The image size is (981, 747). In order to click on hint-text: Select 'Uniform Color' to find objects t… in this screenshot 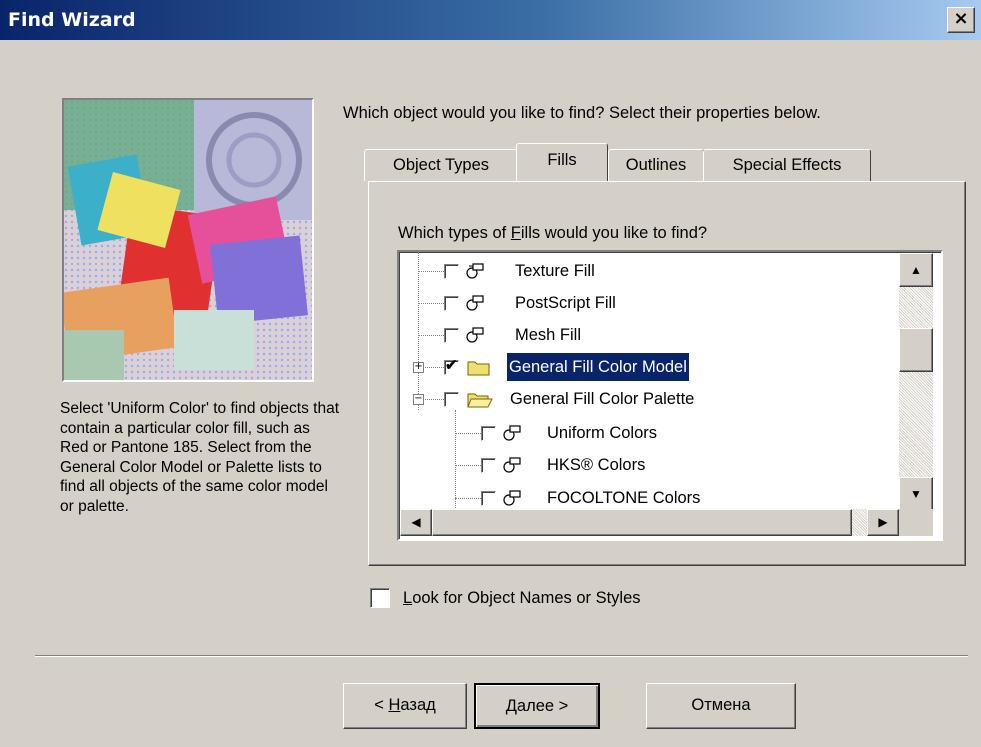, I will do `click(200, 457)`.